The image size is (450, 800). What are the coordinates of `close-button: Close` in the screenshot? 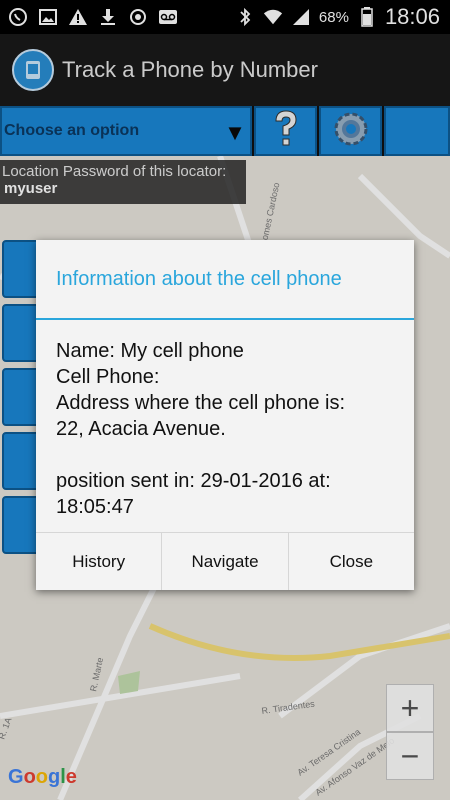 It's located at (351, 561).